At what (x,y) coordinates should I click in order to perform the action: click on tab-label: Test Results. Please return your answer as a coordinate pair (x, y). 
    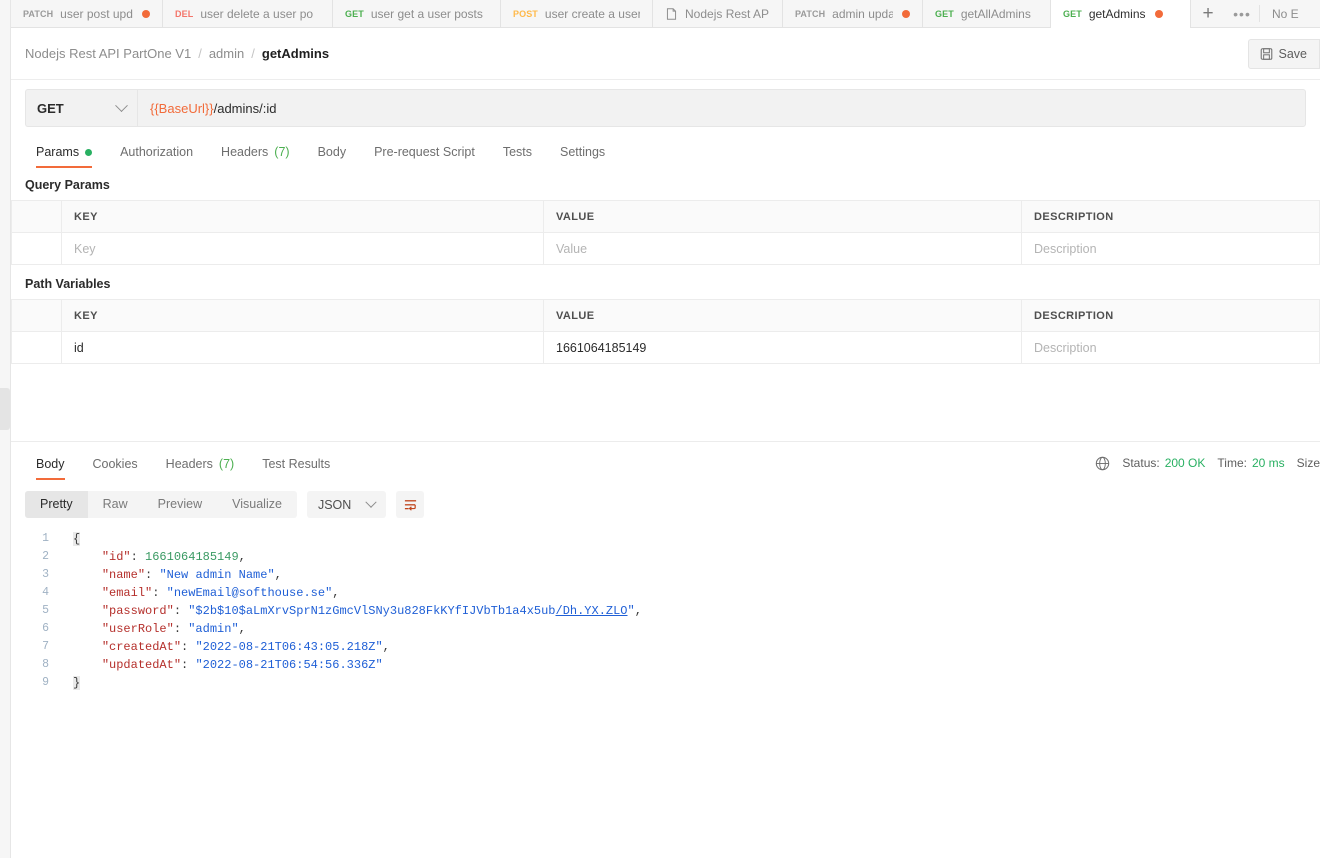
    Looking at the image, I should click on (296, 464).